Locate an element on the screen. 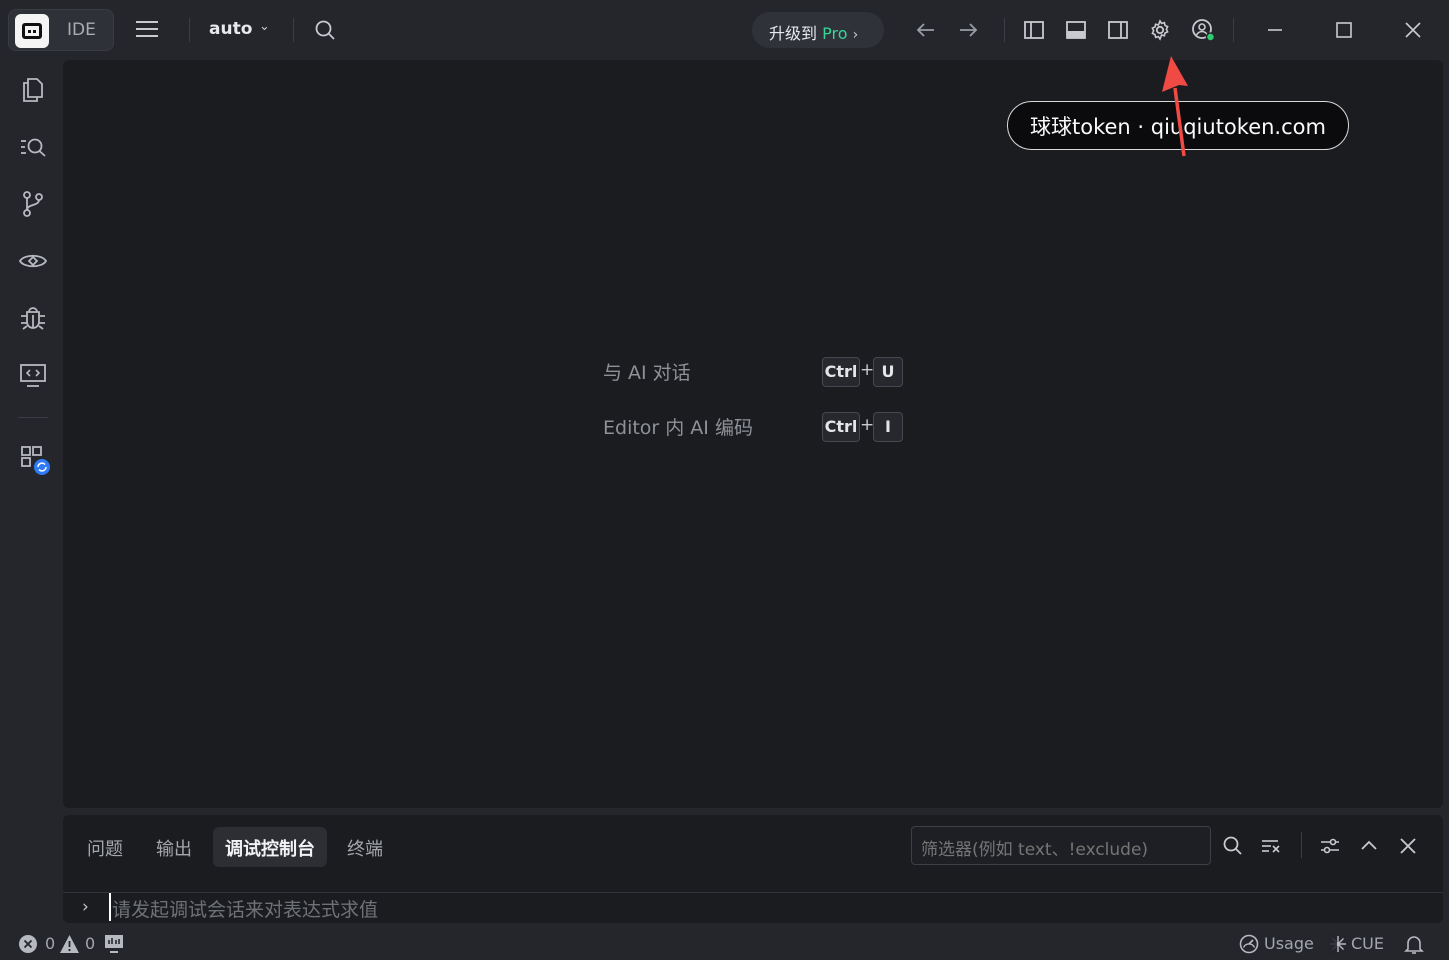  gear-icon is located at coordinates (1160, 30).